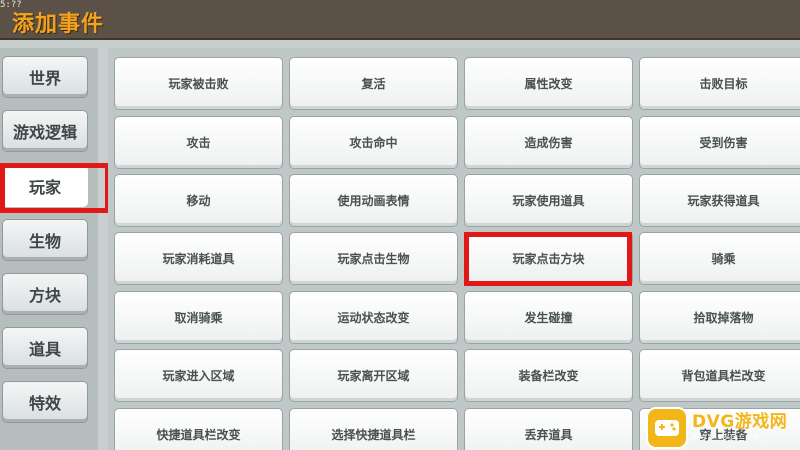 Image resolution: width=800 pixels, height=450 pixels. What do you see at coordinates (719, 83) in the screenshot?
I see `event-button: 击败目标` at bounding box center [719, 83].